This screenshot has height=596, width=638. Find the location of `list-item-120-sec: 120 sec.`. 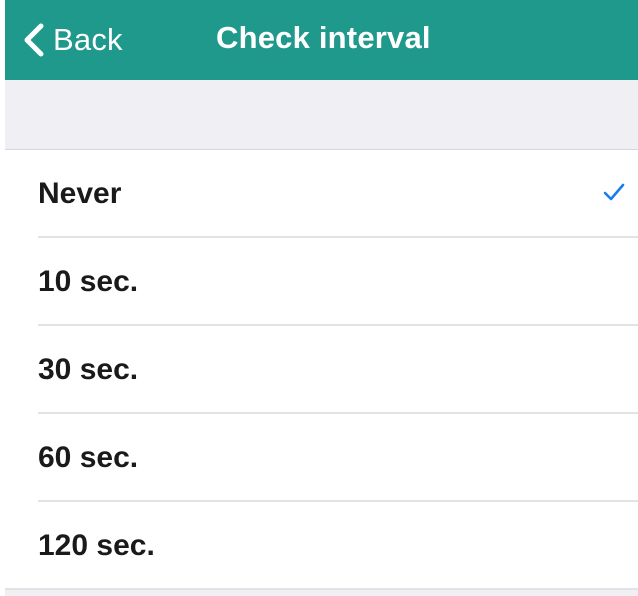

list-item-120-sec: 120 sec. is located at coordinates (321, 546).